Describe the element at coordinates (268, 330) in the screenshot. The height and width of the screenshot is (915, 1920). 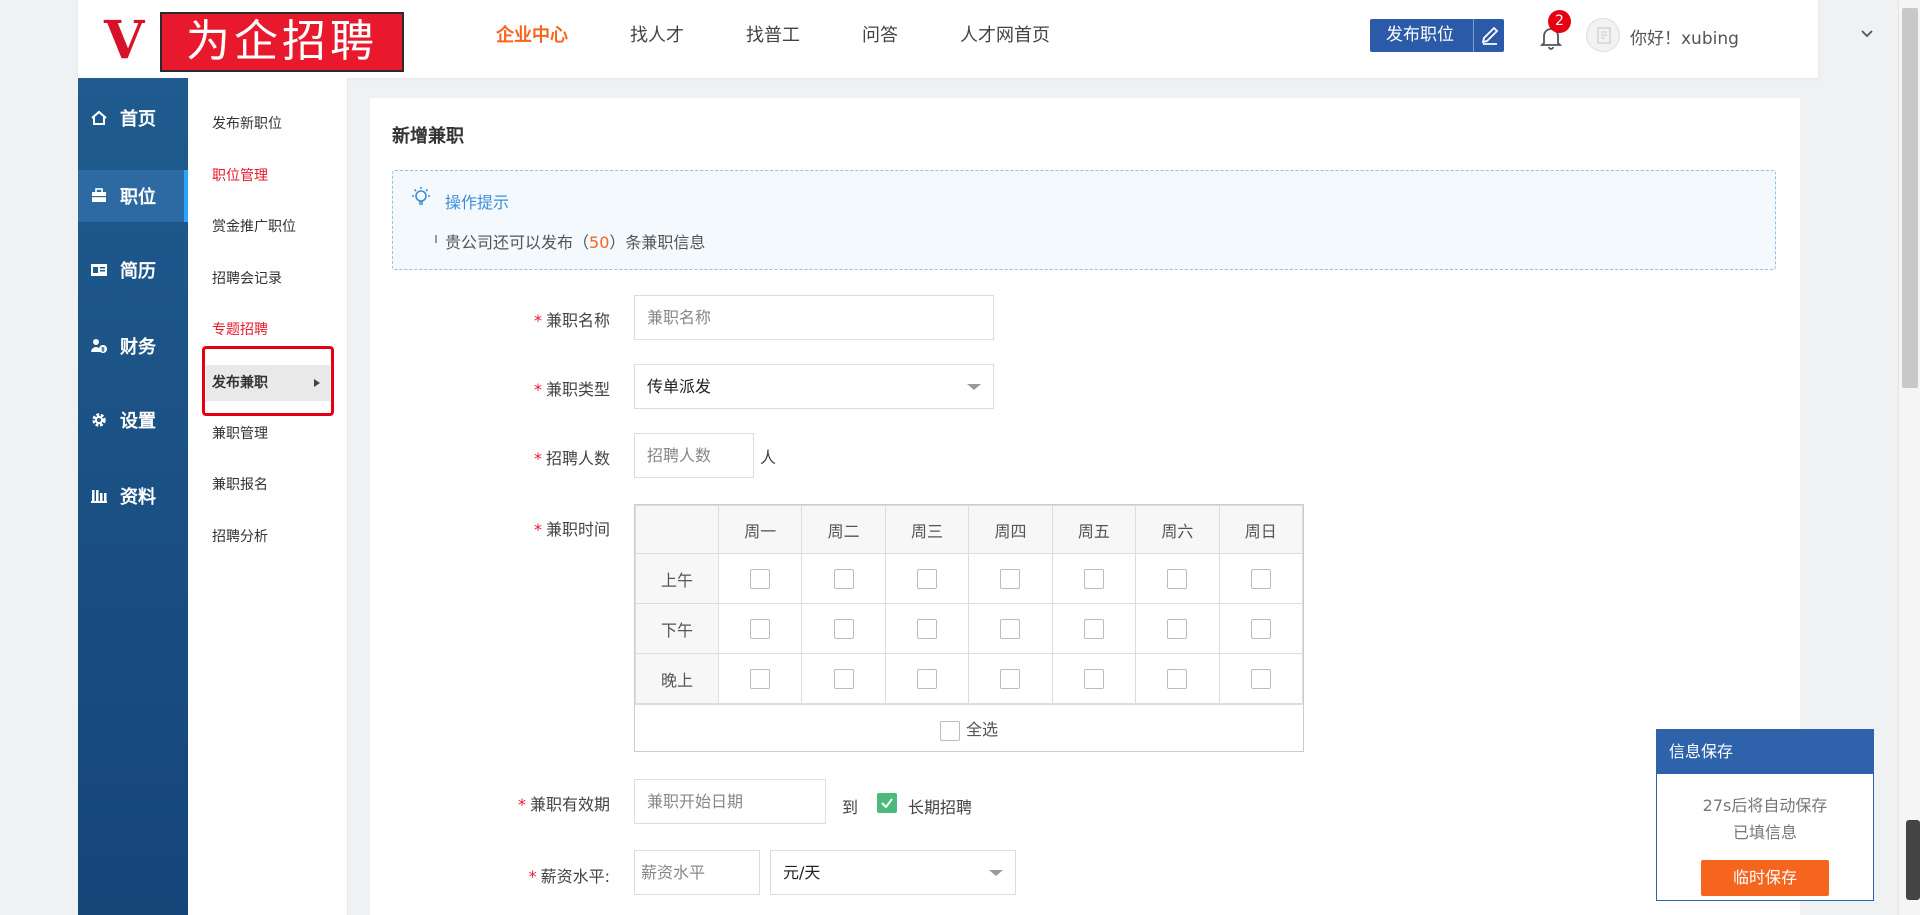
I see `submenu-special-recruitment: 专题招聘` at that location.